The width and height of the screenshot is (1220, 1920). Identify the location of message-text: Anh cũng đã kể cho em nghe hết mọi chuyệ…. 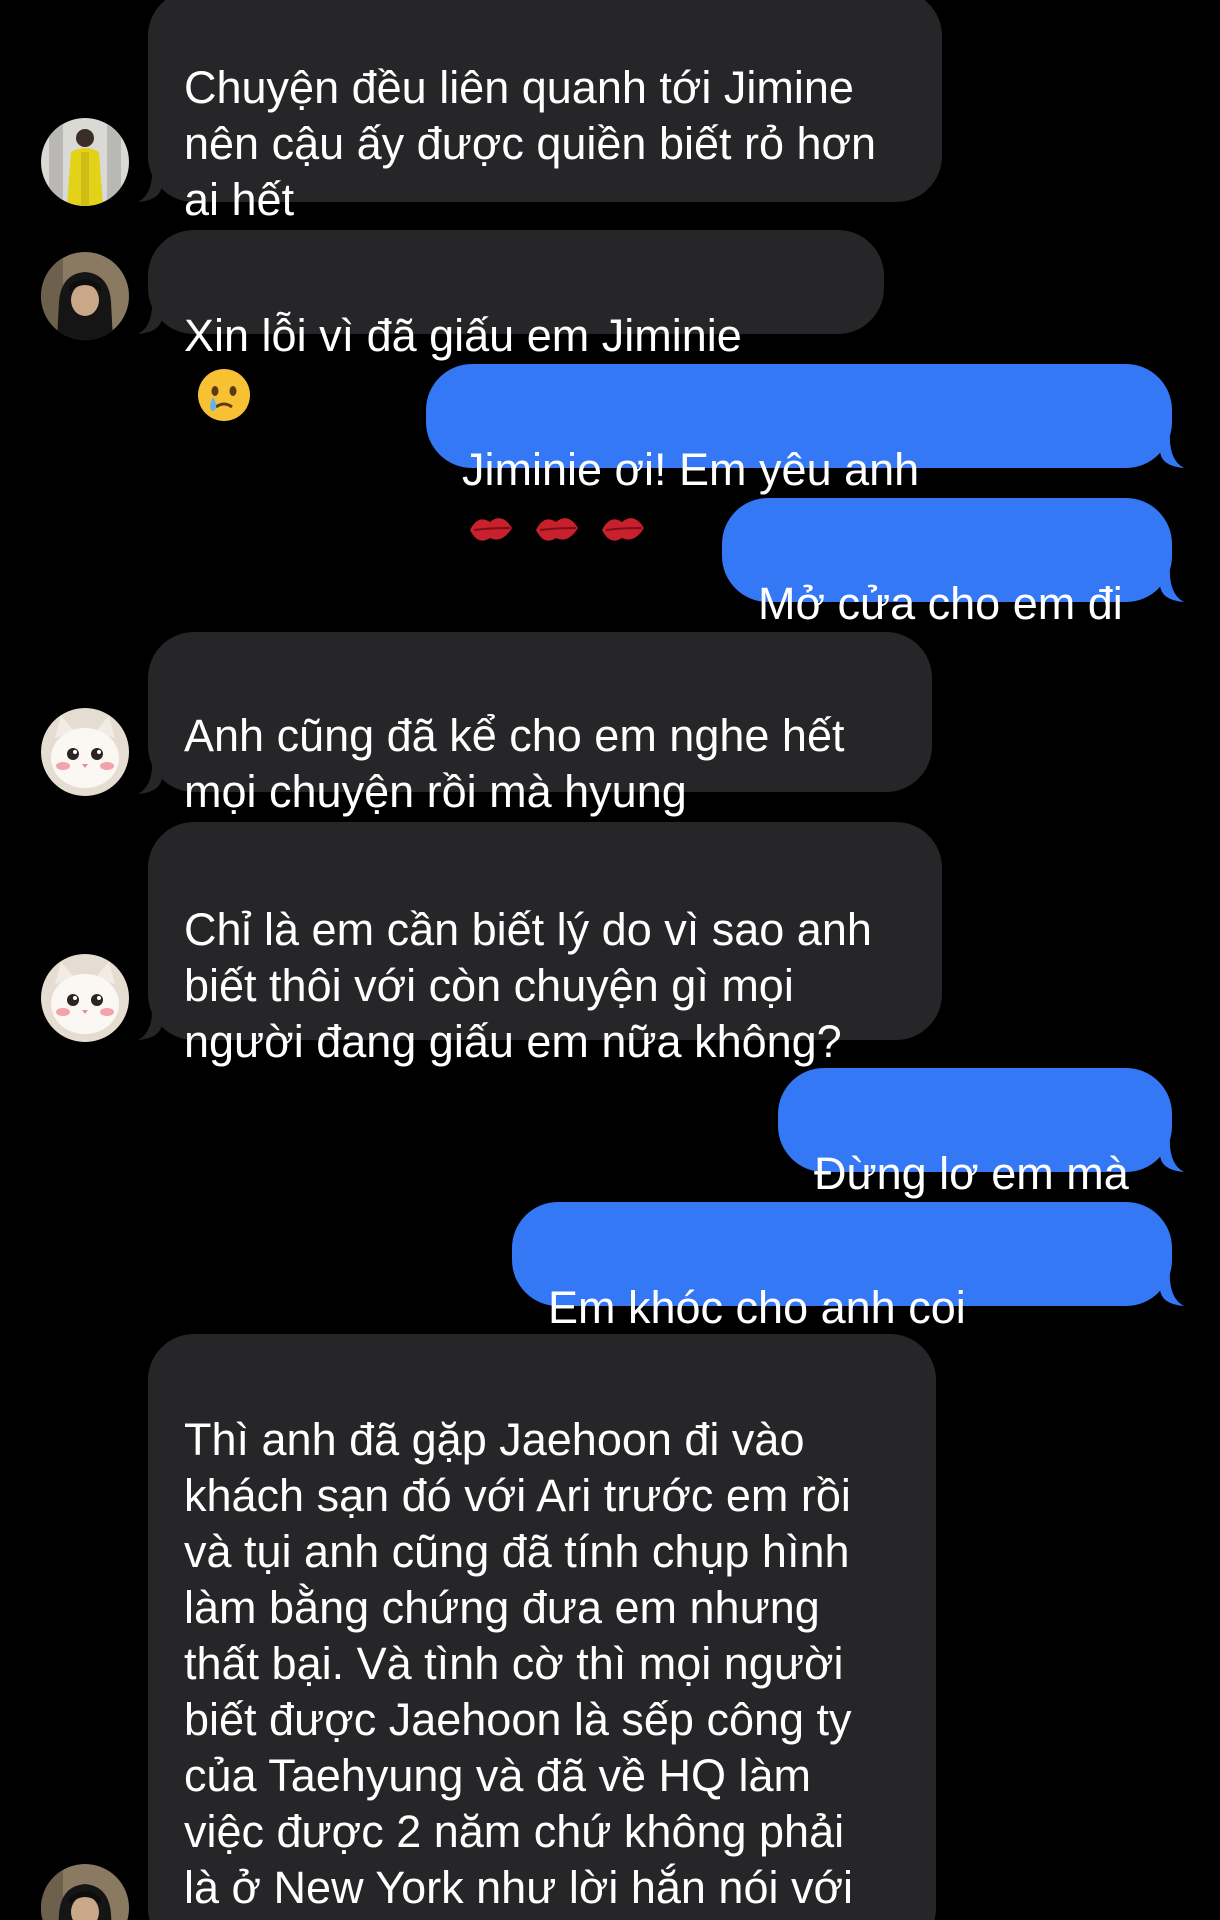
(514, 763).